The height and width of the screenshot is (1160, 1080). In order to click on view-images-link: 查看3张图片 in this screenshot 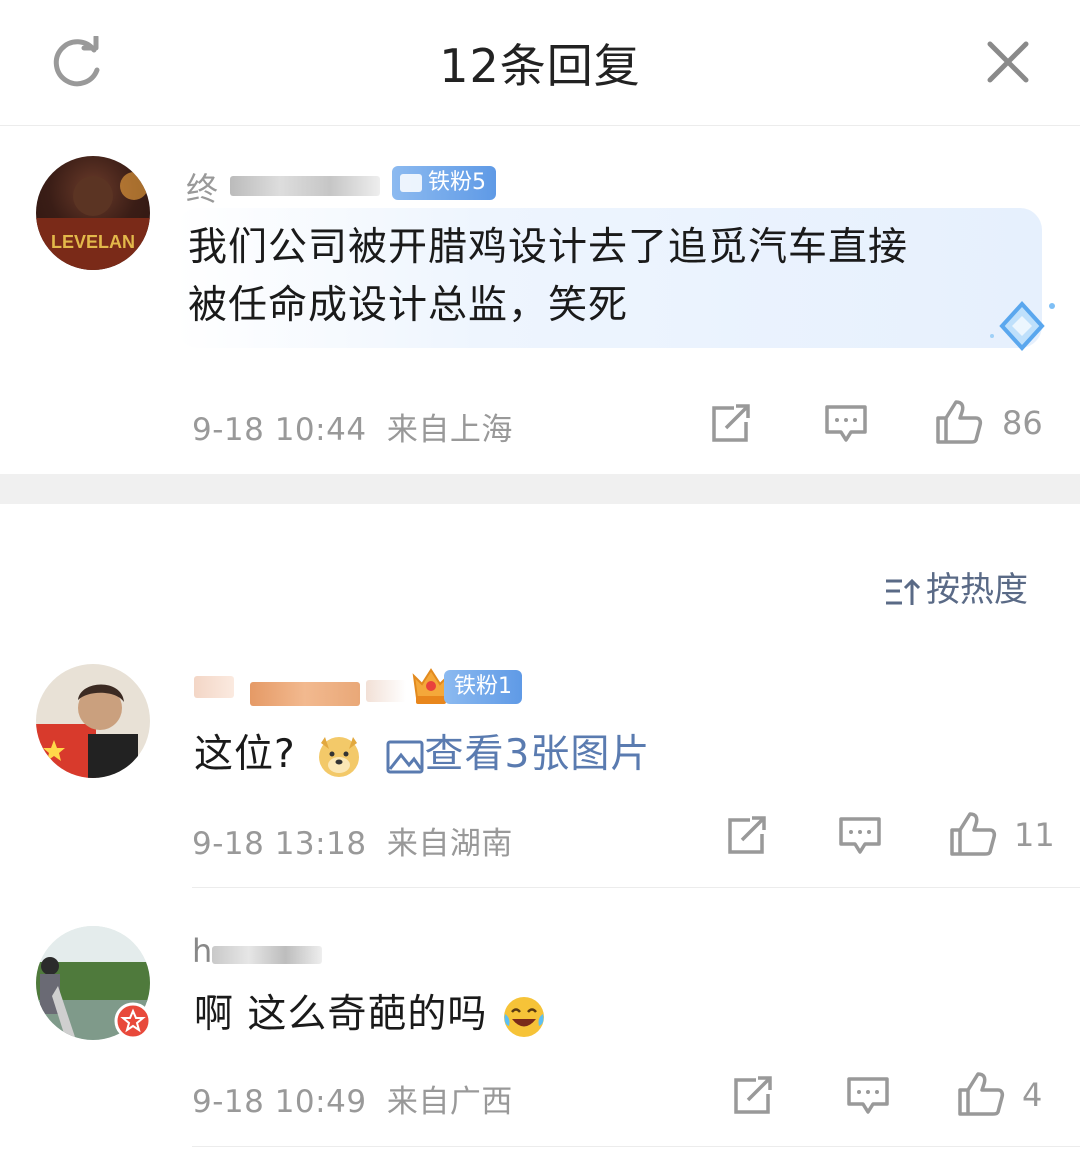, I will do `click(518, 754)`.